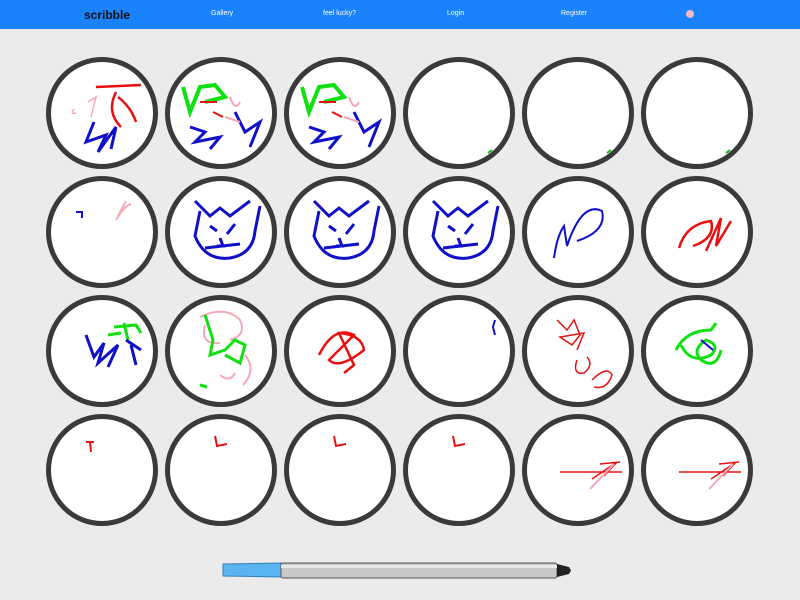 The width and height of the screenshot is (800, 600). What do you see at coordinates (574, 13) in the screenshot?
I see `nav-link-register: Register` at bounding box center [574, 13].